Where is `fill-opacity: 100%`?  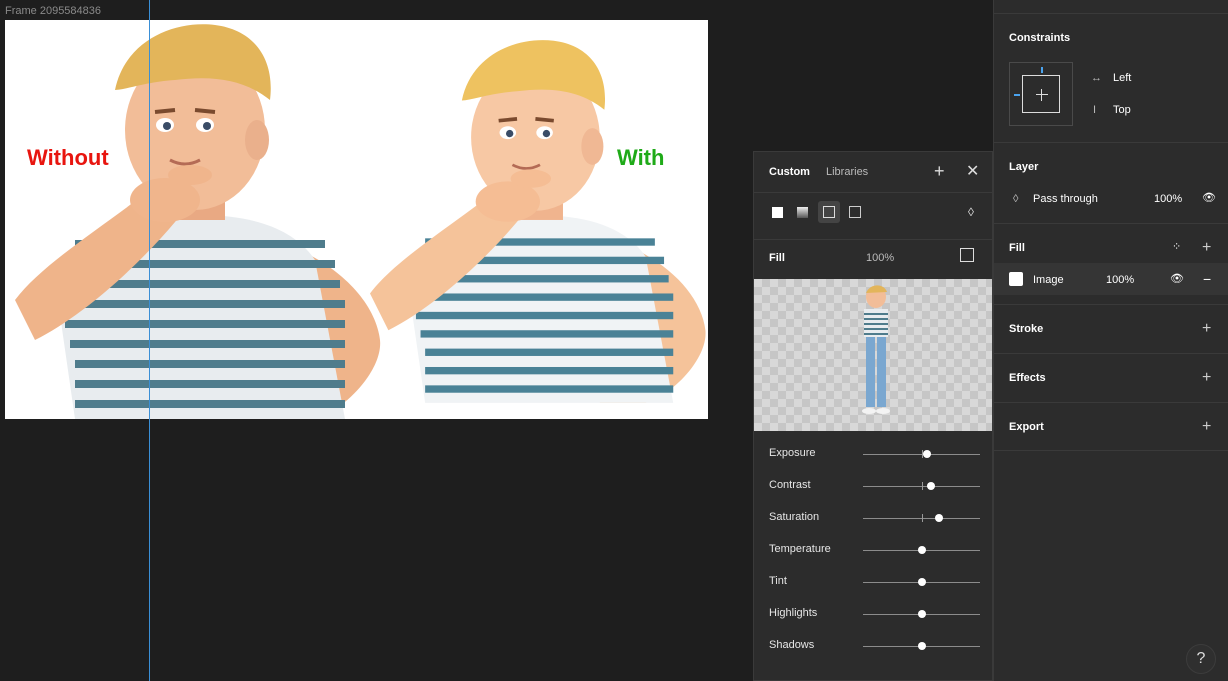 fill-opacity: 100% is located at coordinates (880, 258).